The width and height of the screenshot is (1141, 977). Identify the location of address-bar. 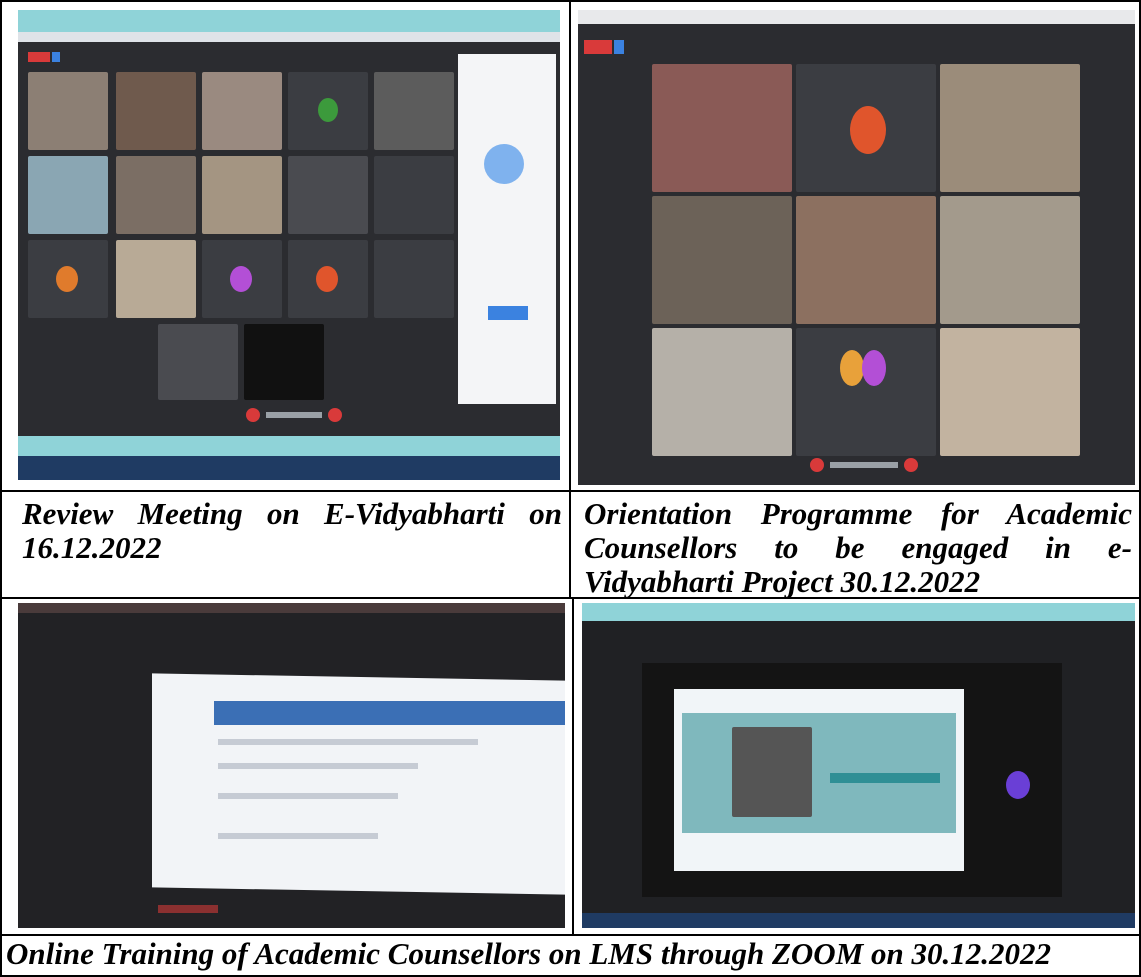
(289, 37).